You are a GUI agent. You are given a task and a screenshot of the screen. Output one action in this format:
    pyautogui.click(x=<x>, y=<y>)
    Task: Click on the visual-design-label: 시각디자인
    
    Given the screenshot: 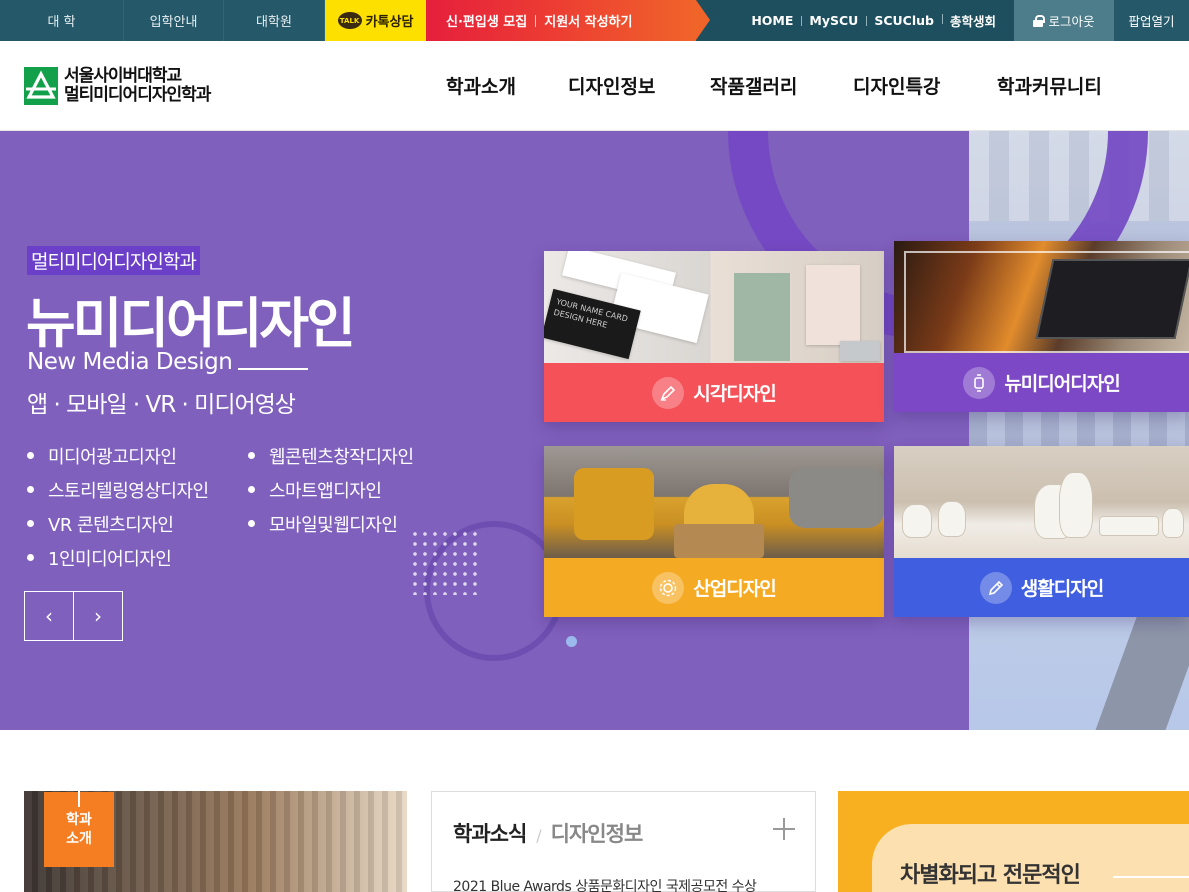 What is the action you would take?
    pyautogui.click(x=734, y=394)
    